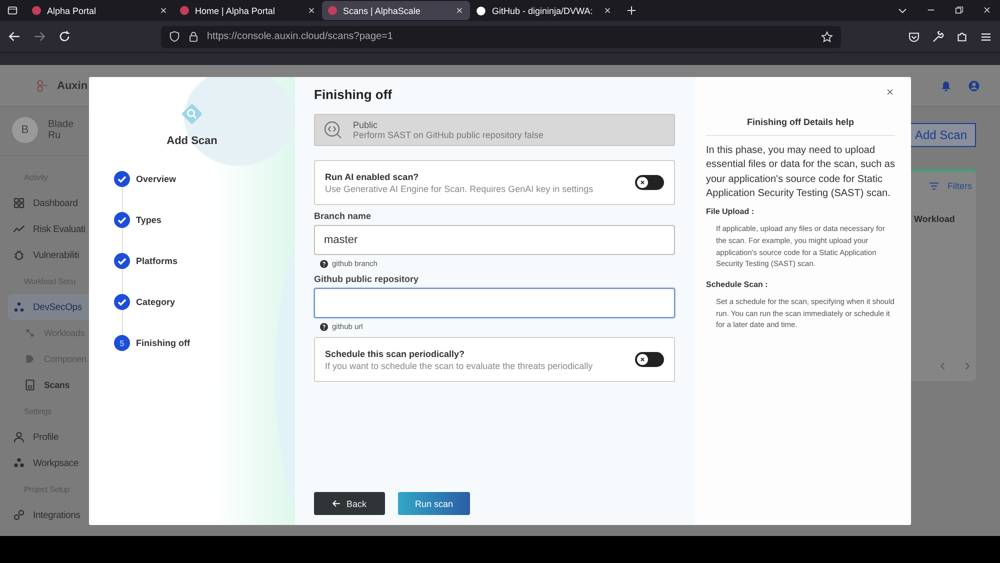 The height and width of the screenshot is (563, 1000). Describe the element at coordinates (156, 179) in the screenshot. I see `step-label: Overview` at that location.